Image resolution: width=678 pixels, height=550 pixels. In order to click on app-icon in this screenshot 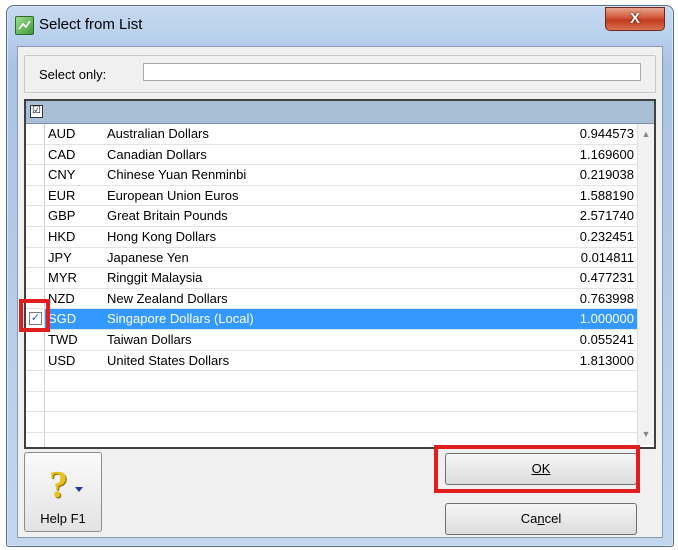, I will do `click(24, 25)`.